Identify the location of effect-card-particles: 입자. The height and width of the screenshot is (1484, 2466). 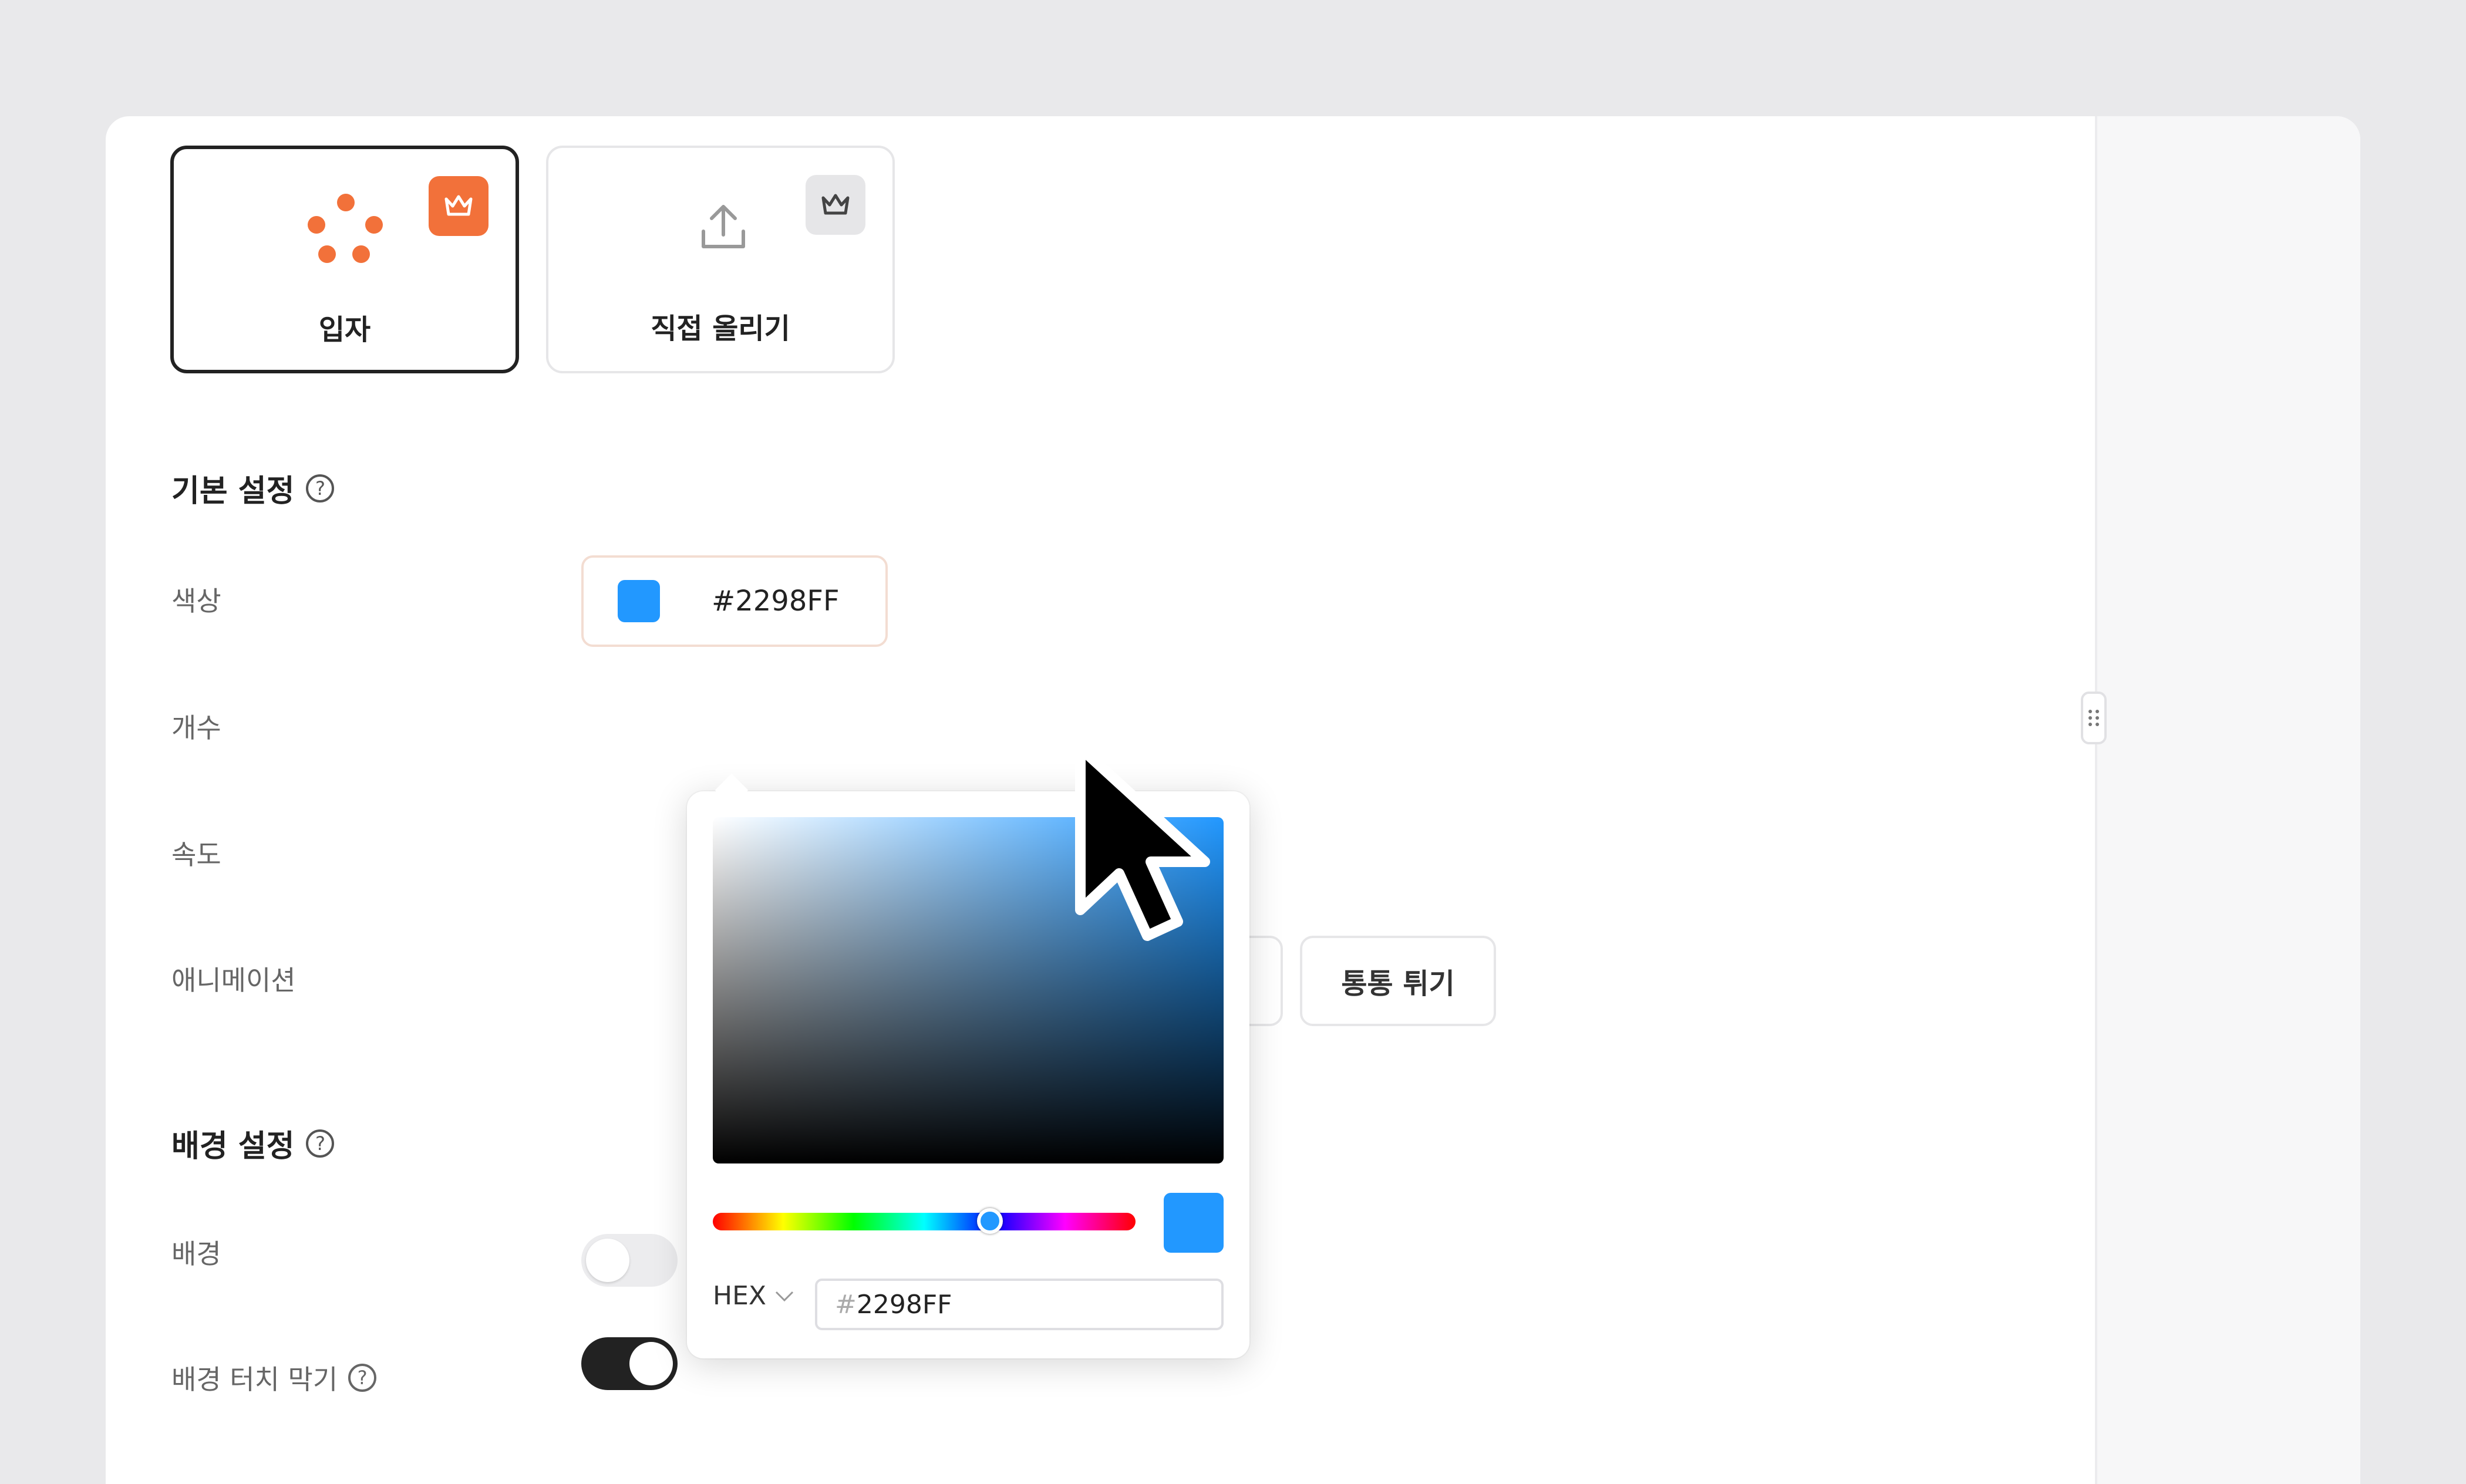
(345, 259).